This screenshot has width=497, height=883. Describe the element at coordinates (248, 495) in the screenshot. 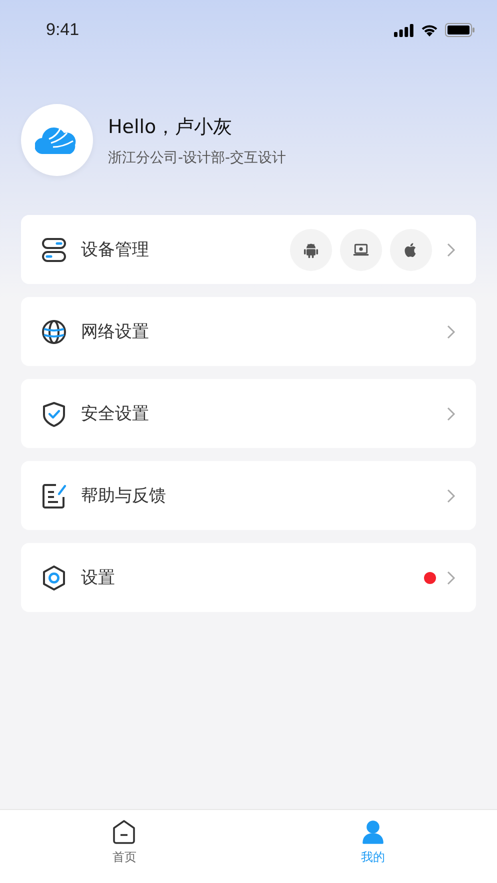

I see `menu-item: 帮助与反馈` at that location.